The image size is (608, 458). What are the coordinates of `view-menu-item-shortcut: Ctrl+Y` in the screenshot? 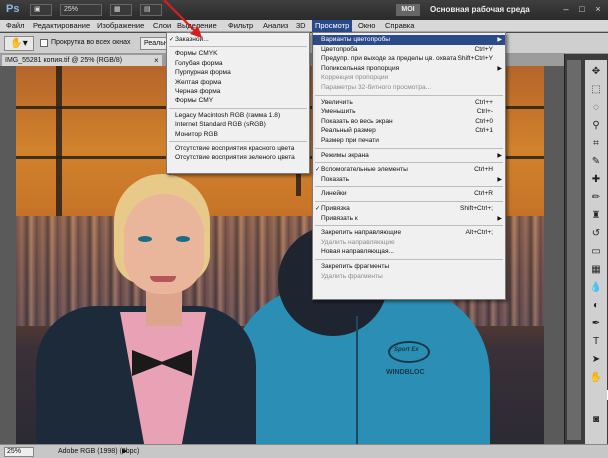 It's located at (483, 49).